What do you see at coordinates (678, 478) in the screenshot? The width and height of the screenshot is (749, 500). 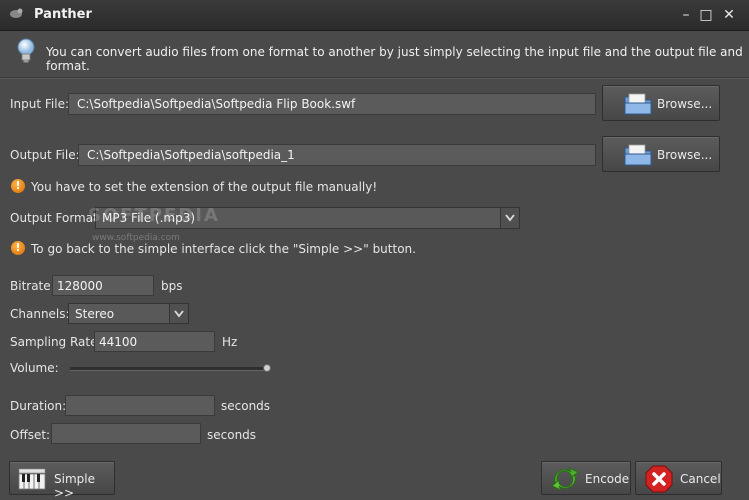 I see `cancel-button: Cancel` at bounding box center [678, 478].